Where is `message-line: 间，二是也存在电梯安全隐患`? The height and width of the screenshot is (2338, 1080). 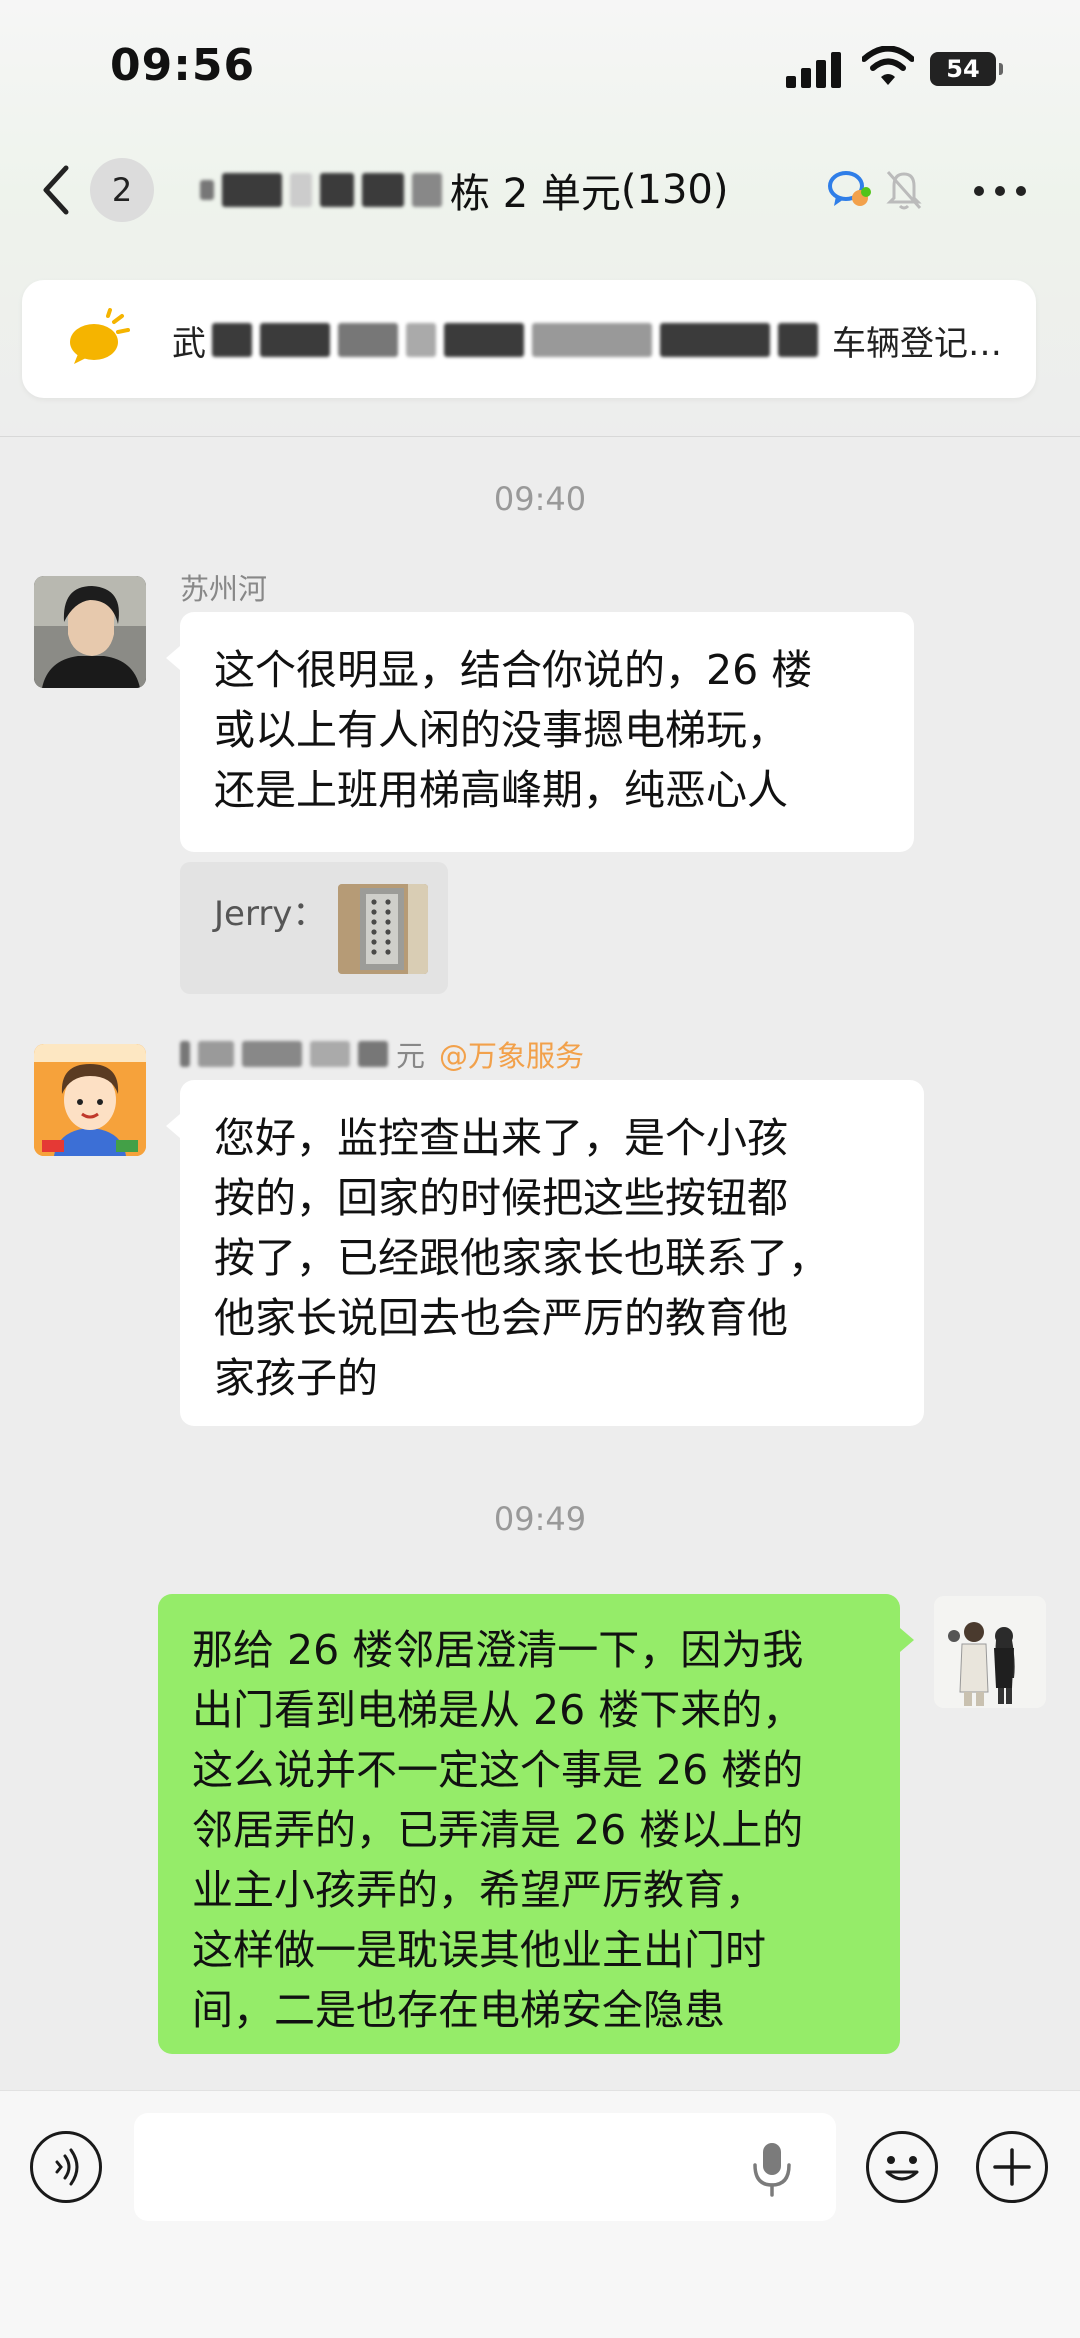 message-line: 间，二是也存在电梯安全隐患 is located at coordinates (458, 2010).